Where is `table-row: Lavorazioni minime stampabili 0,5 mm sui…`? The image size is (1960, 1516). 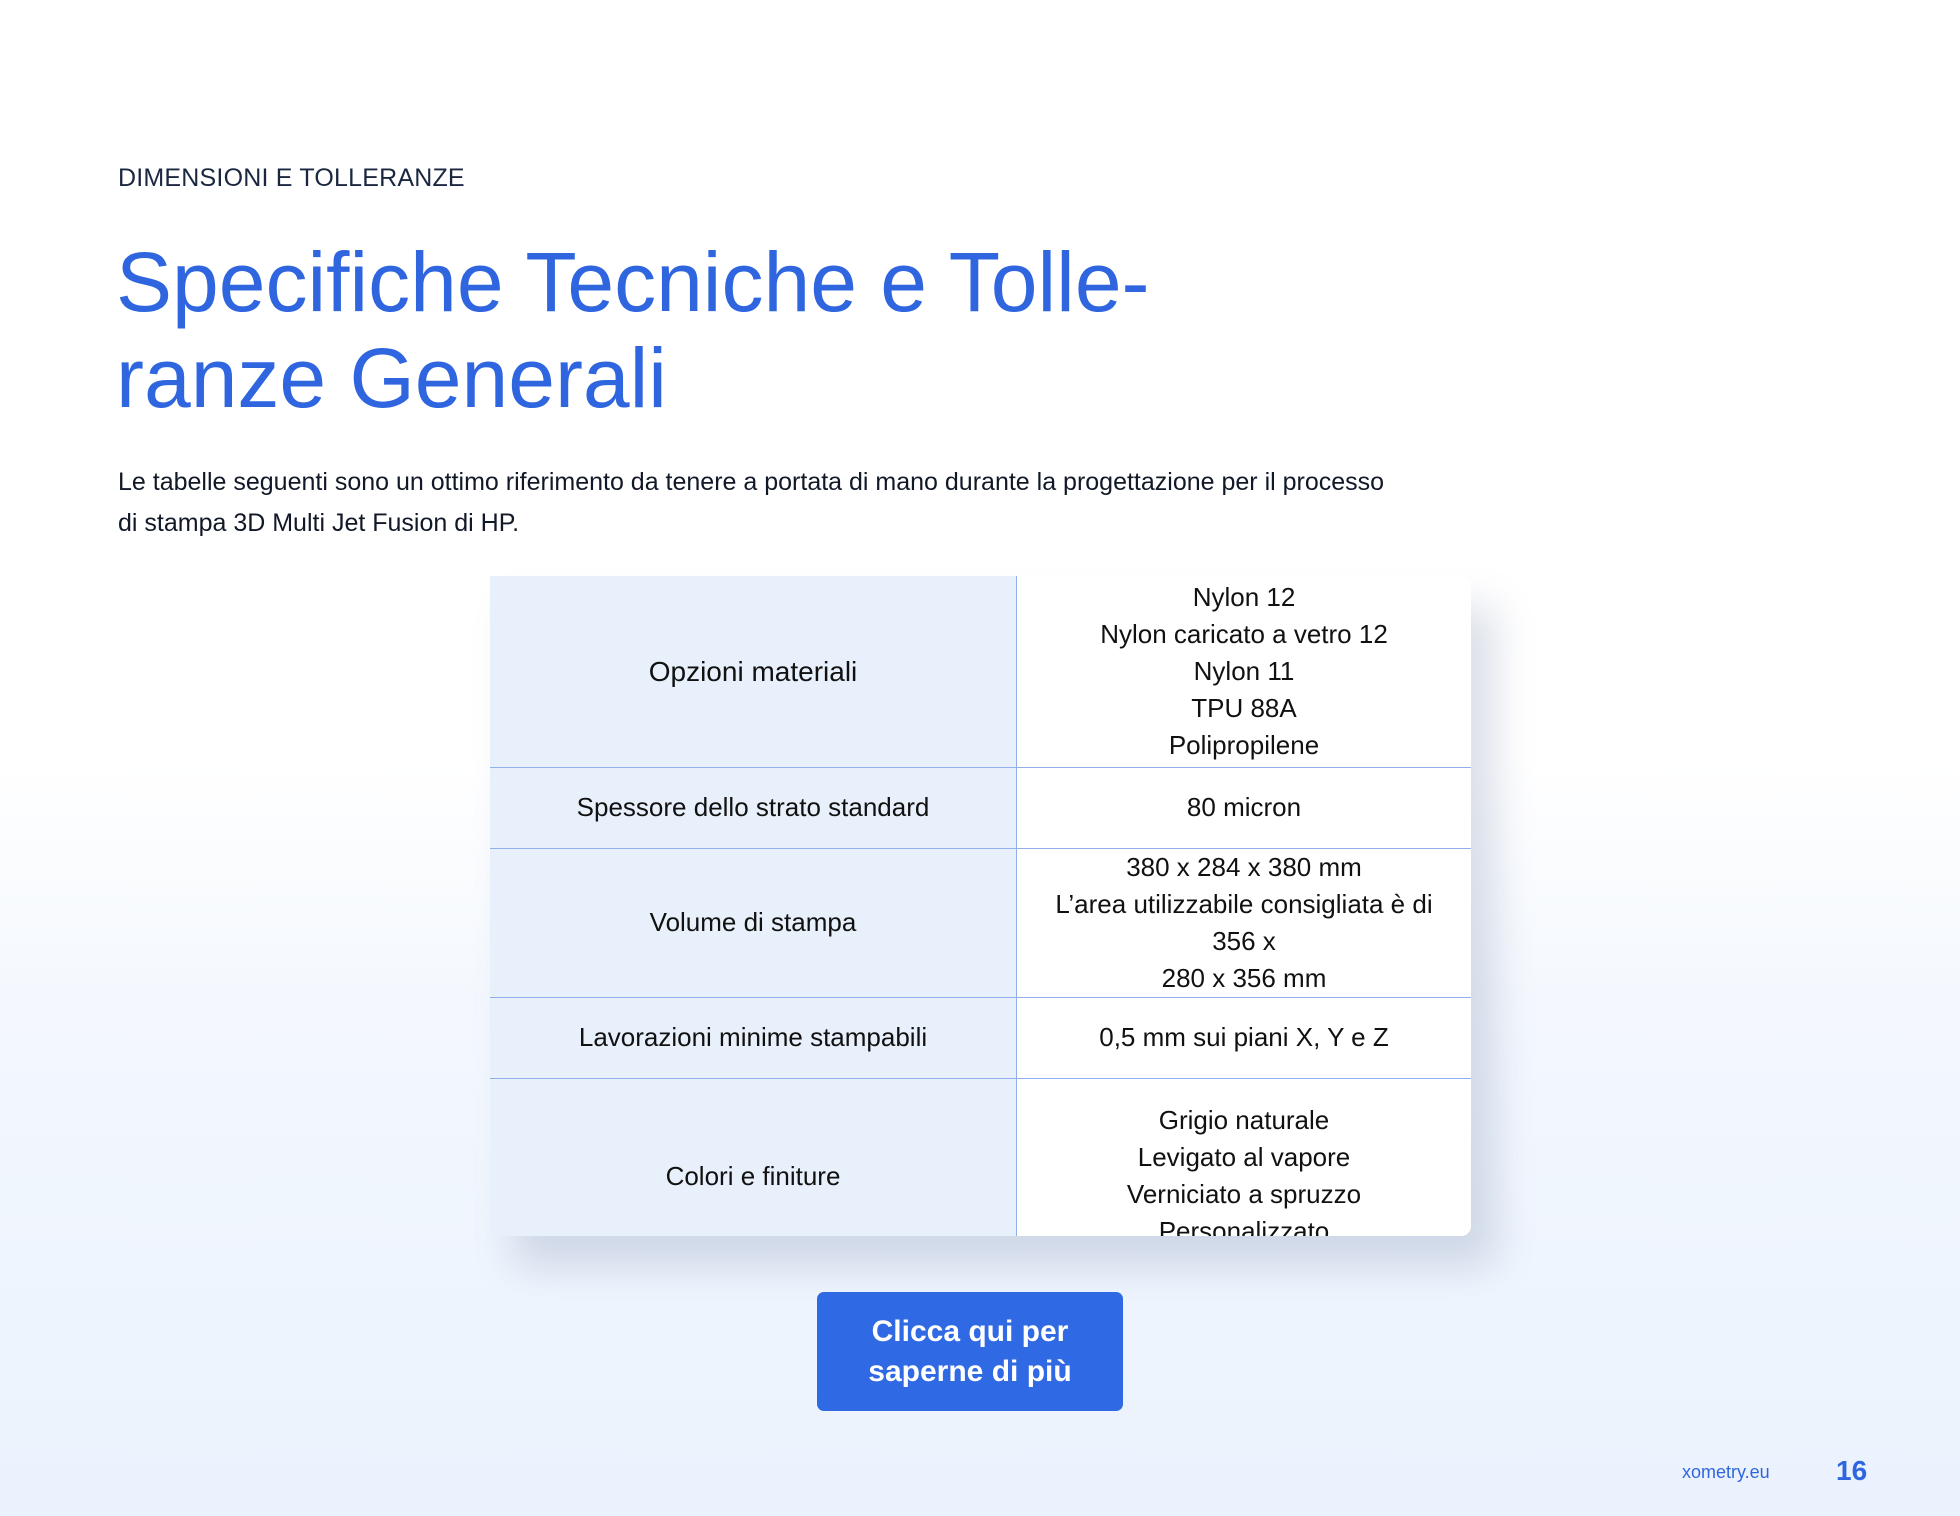 table-row: Lavorazioni minime stampabili 0,5 mm sui… is located at coordinates (980, 1038).